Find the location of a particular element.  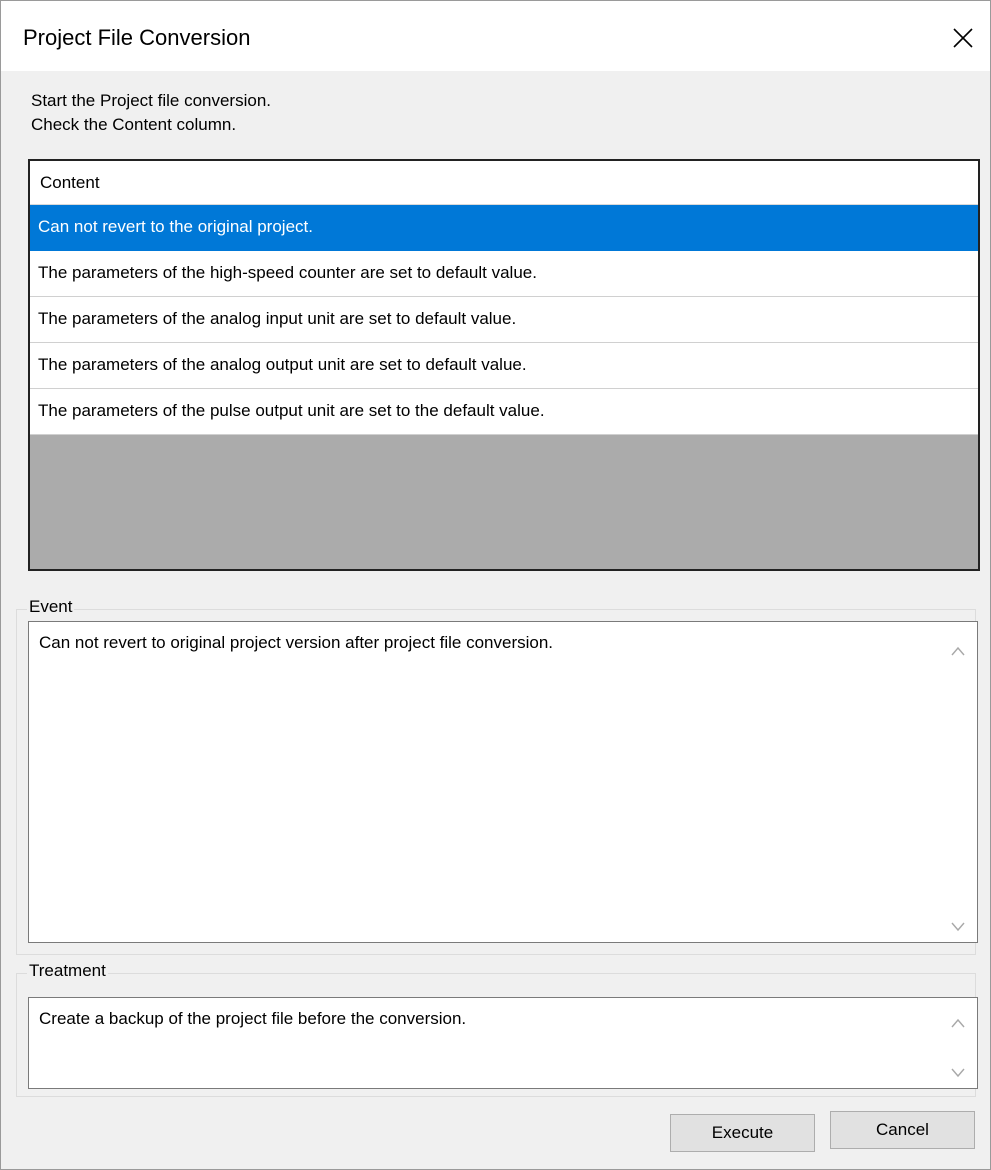

dialog-title: Project File Conversion is located at coordinates (137, 37).